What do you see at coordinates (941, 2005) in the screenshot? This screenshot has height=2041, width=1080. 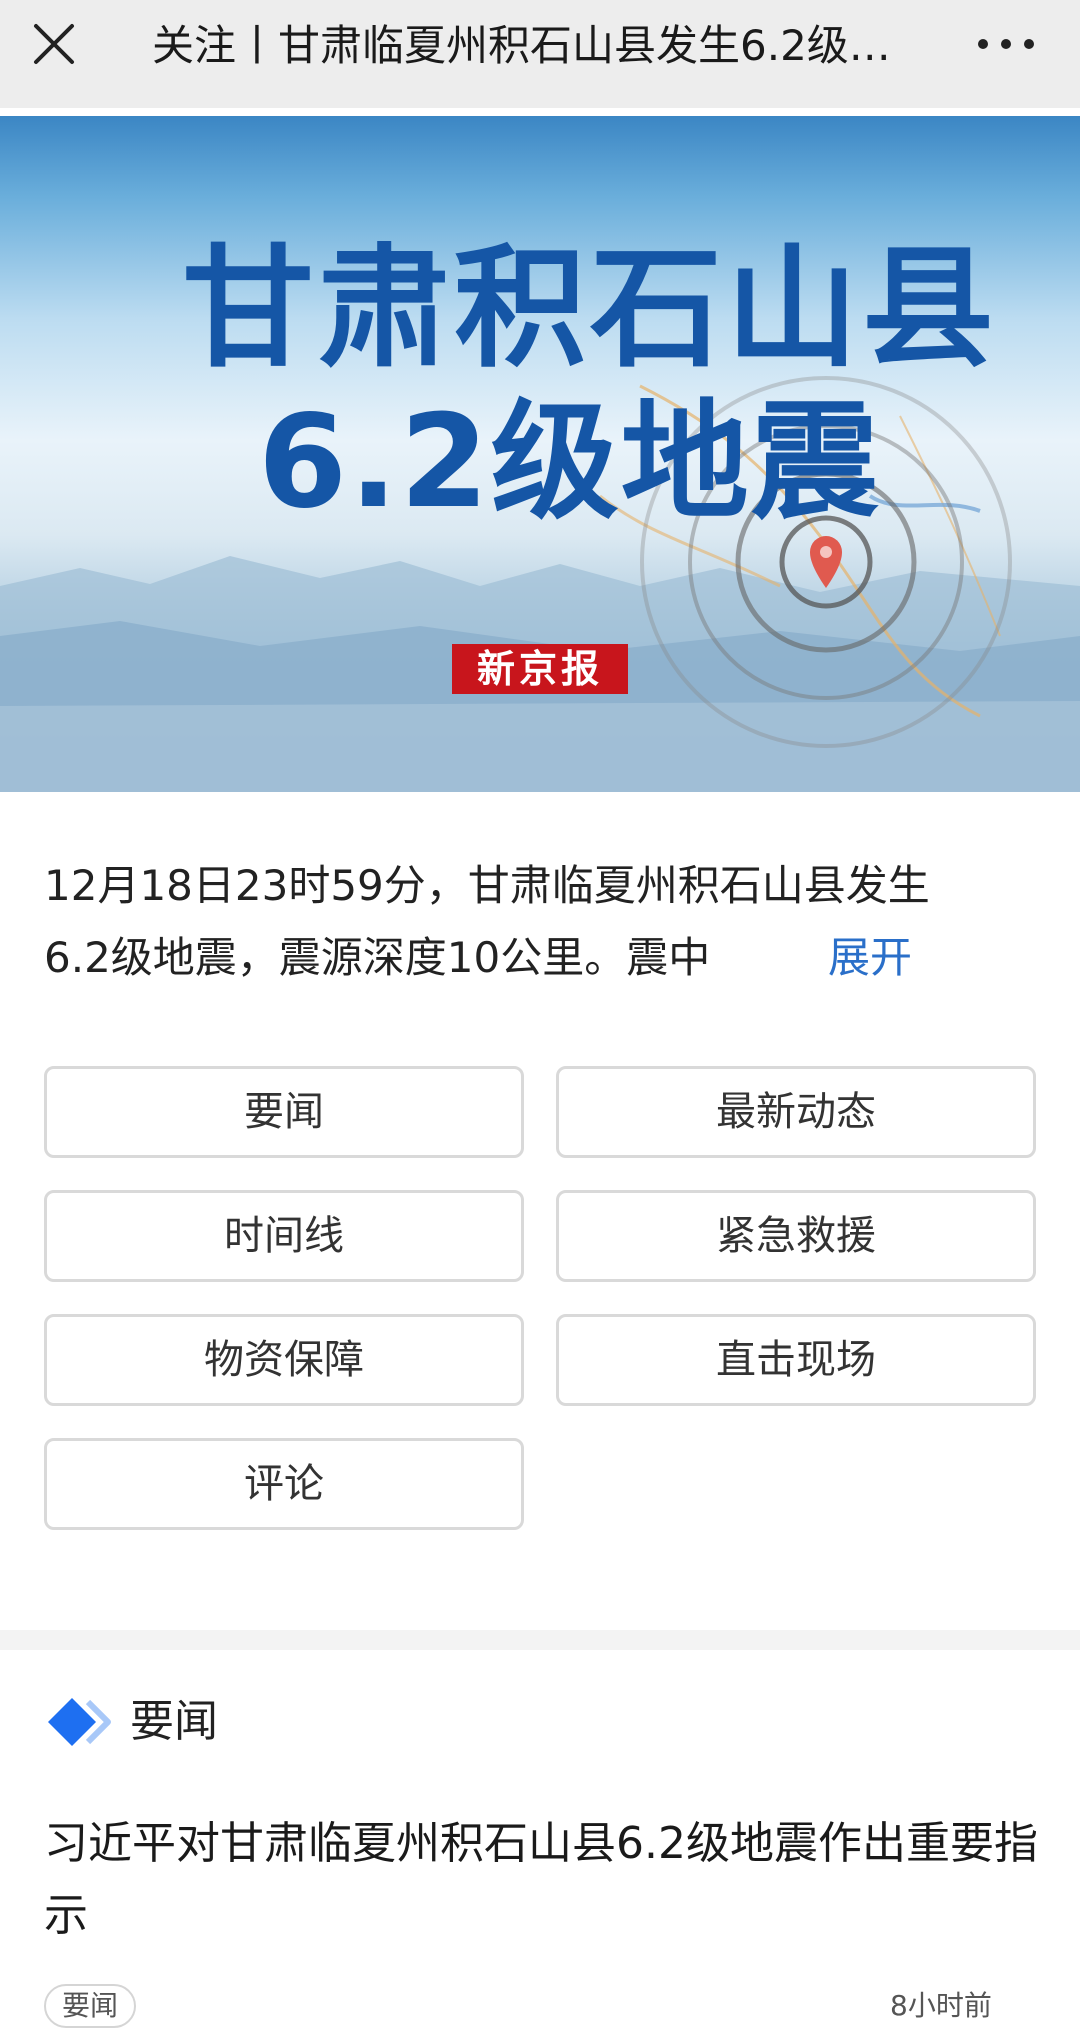 I see `news-timestamp: 8小时前` at bounding box center [941, 2005].